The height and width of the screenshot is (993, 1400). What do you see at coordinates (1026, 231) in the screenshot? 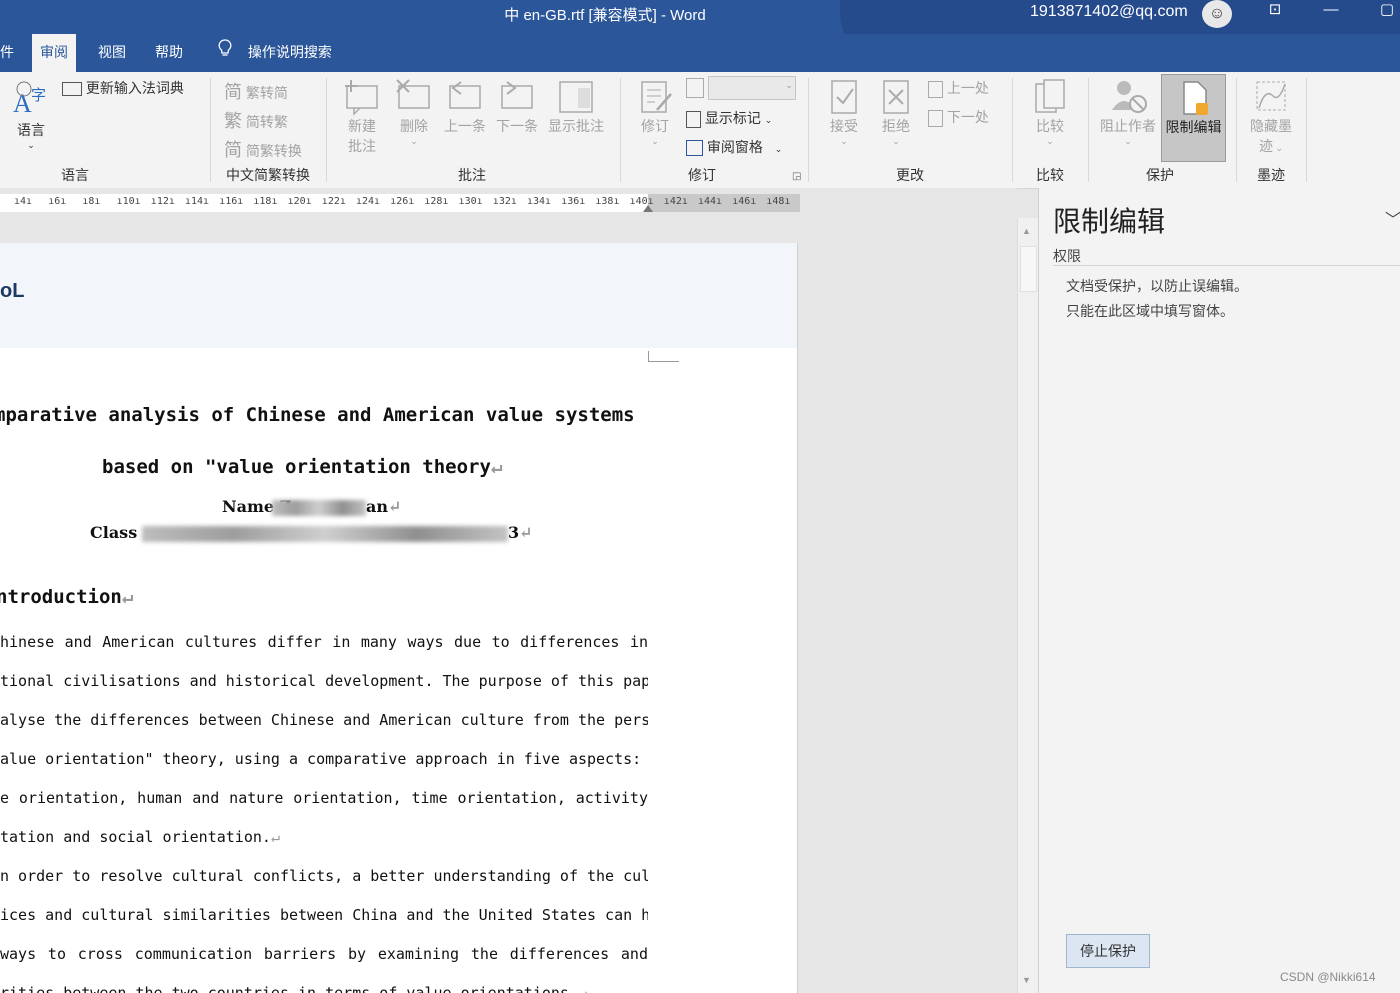
I see `scroll-up-icon: ▲` at bounding box center [1026, 231].